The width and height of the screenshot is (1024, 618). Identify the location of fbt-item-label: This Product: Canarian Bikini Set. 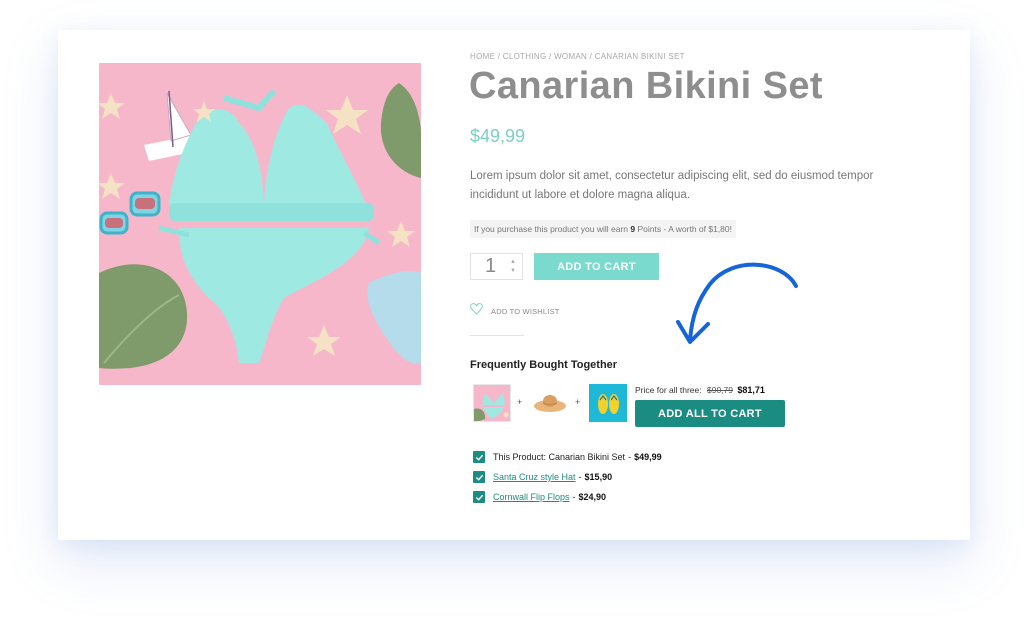
(559, 457).